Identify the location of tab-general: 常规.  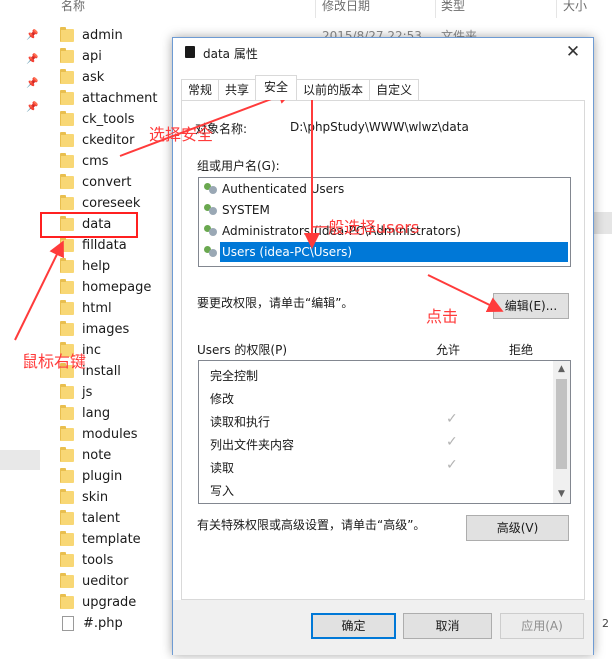
(200, 89).